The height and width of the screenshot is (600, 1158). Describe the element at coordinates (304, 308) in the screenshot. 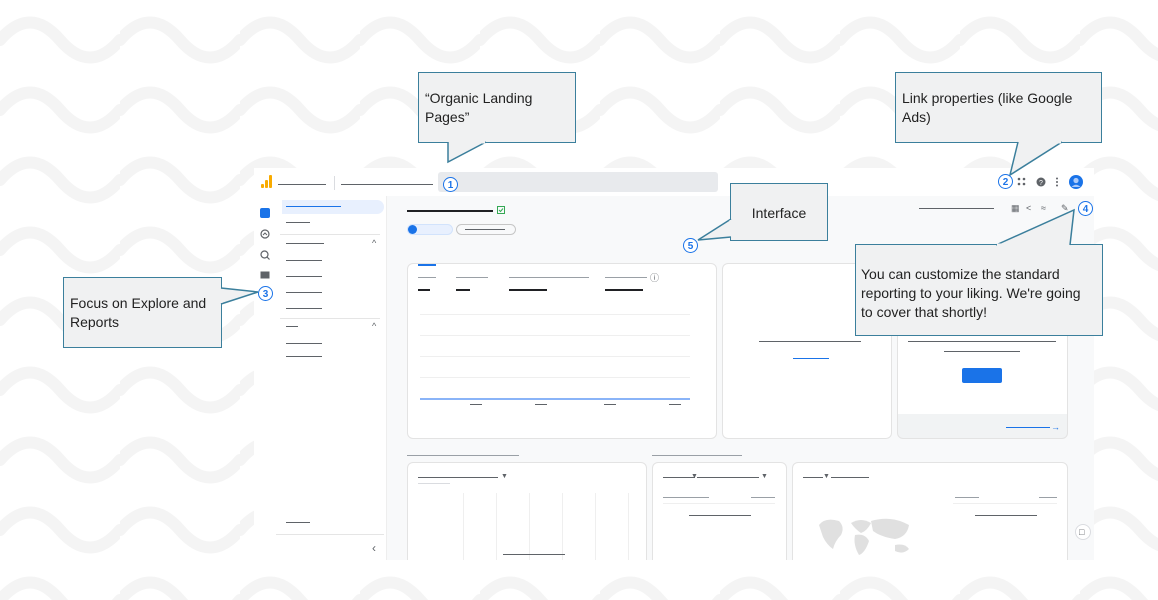

I see `nav-item-retention` at that location.